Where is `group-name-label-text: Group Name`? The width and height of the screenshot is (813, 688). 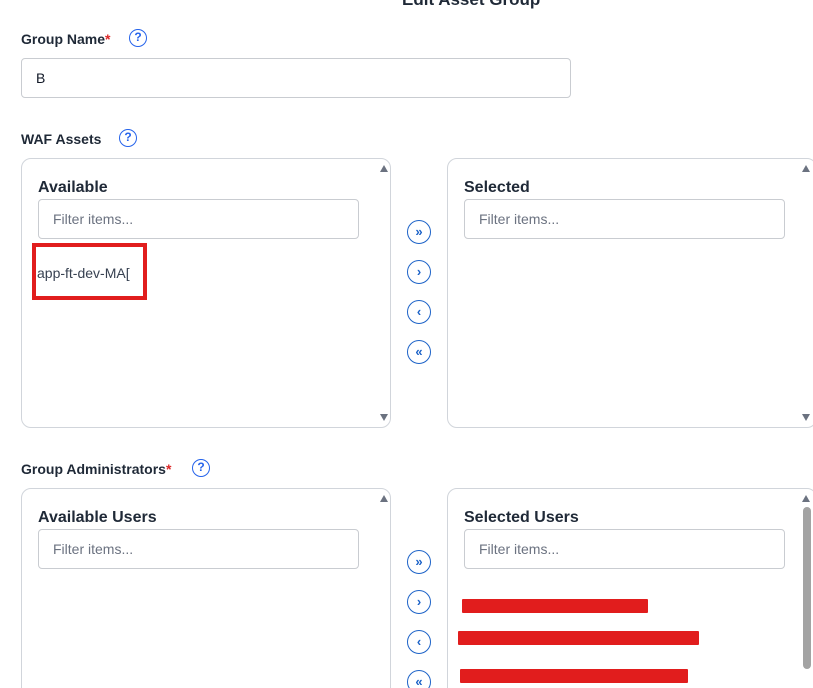 group-name-label-text: Group Name is located at coordinates (63, 39).